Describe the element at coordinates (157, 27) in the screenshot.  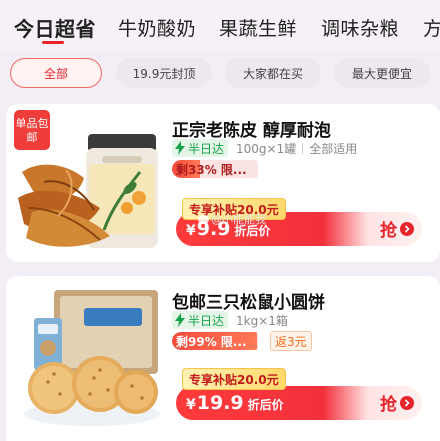
I see `tab-milk-yogurt: 牛奶酸奶` at that location.